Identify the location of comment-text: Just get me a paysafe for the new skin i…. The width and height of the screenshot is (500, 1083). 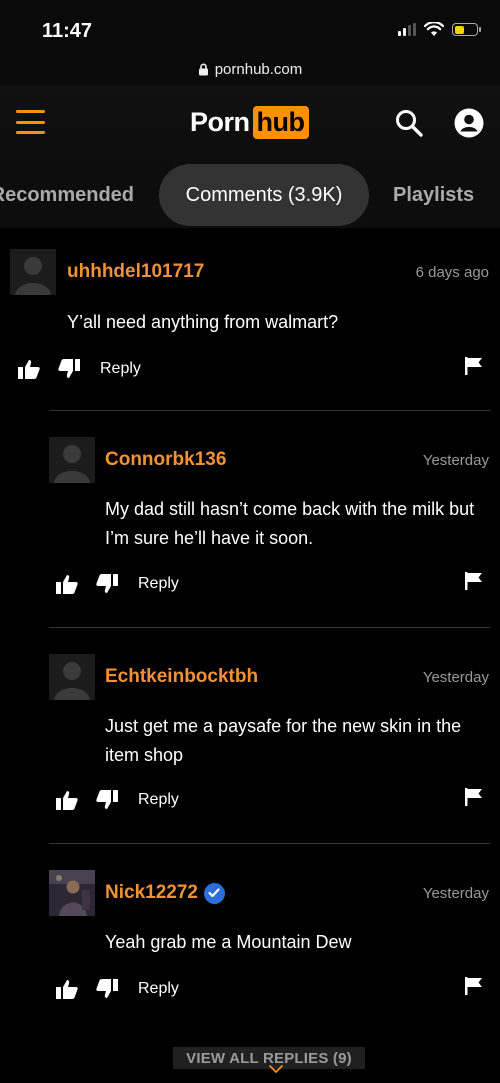
(283, 740).